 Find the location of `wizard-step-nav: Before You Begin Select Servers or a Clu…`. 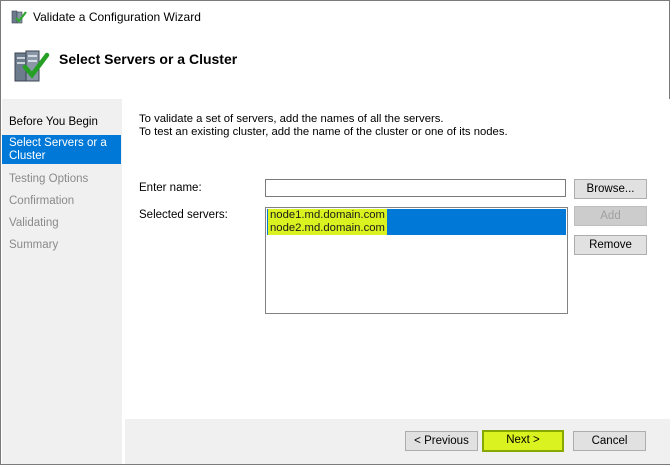

wizard-step-nav: Before You Begin Select Servers or a Clu… is located at coordinates (62, 281).